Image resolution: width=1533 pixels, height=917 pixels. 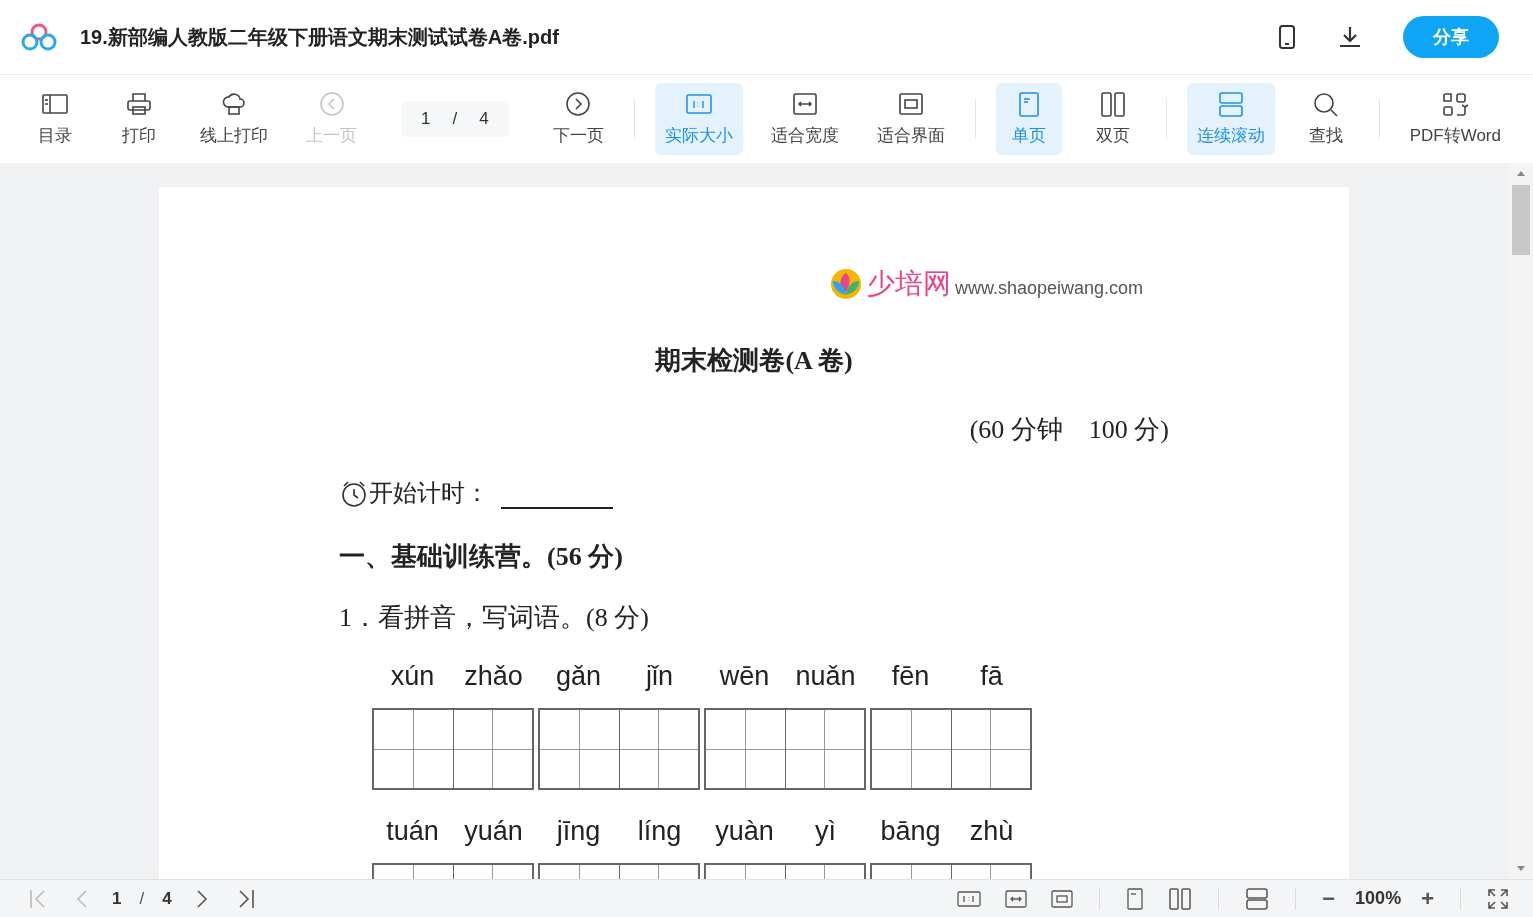 What do you see at coordinates (1520, 173) in the screenshot?
I see `scroll-up-icon` at bounding box center [1520, 173].